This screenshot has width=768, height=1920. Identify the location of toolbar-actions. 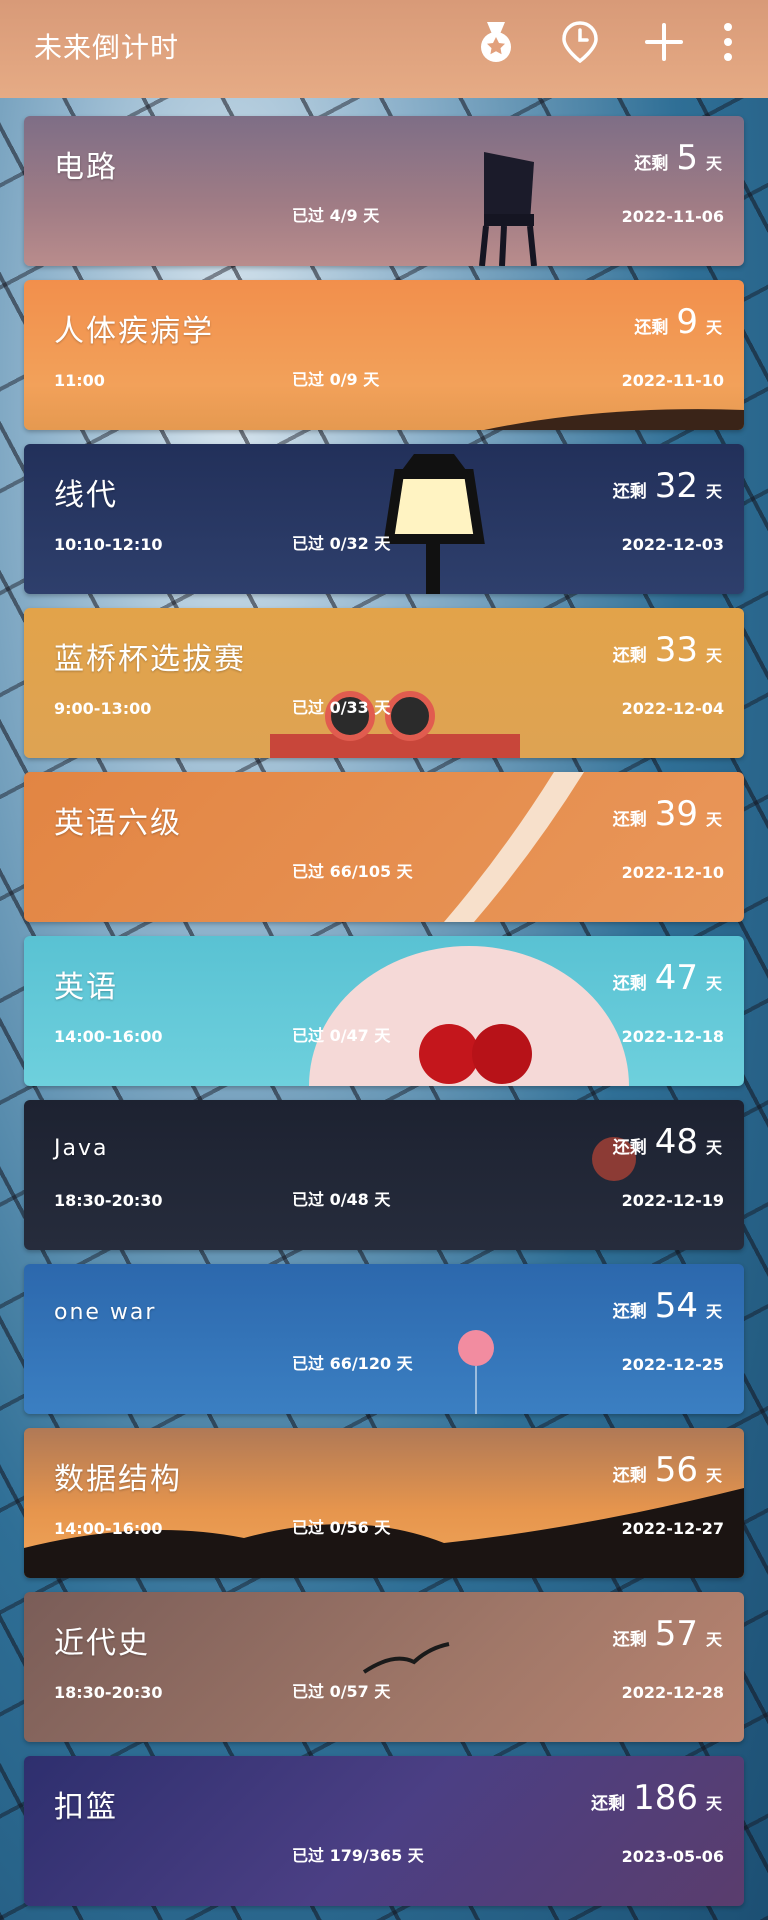
(602, 42).